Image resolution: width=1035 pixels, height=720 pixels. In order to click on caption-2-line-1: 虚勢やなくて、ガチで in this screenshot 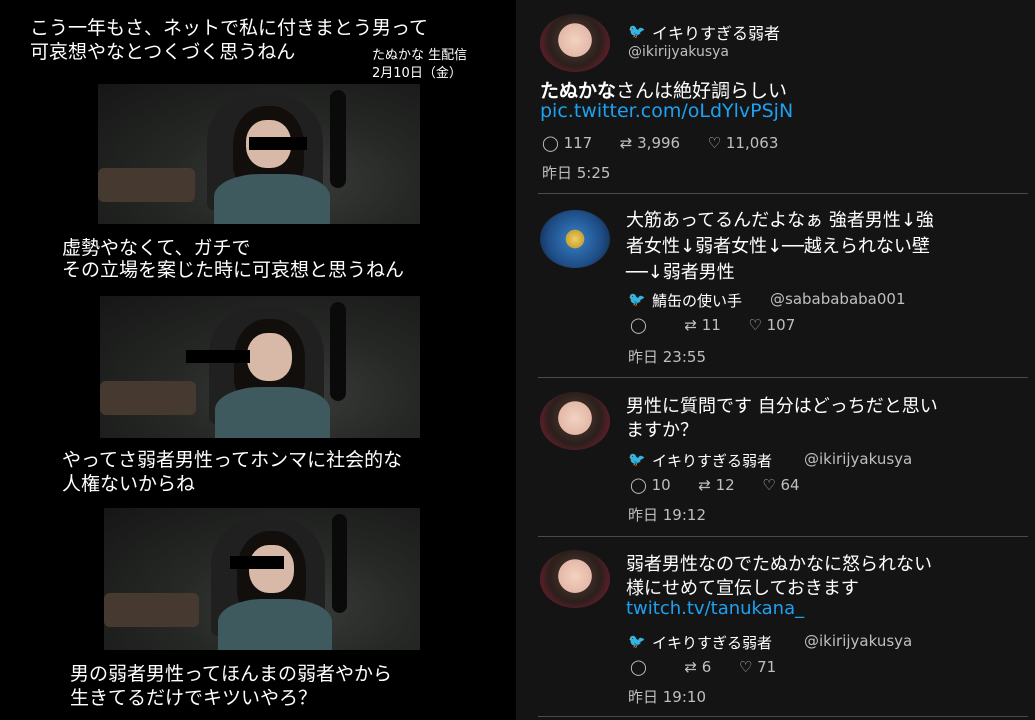, I will do `click(156, 248)`.